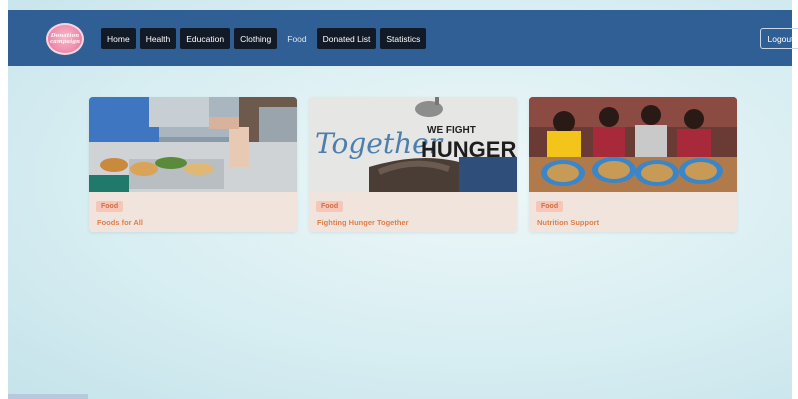  I want to click on logo-text-line2: campaign, so click(65, 42).